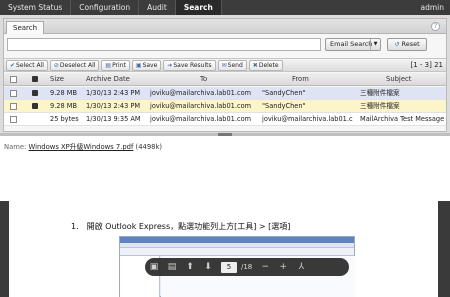 This screenshot has height=297, width=450. I want to click on email-search-label: Email Search, so click(351, 44).